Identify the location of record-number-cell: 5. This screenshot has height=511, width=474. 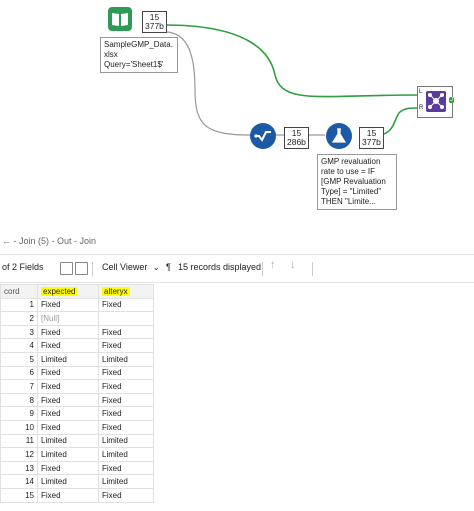
(19, 359).